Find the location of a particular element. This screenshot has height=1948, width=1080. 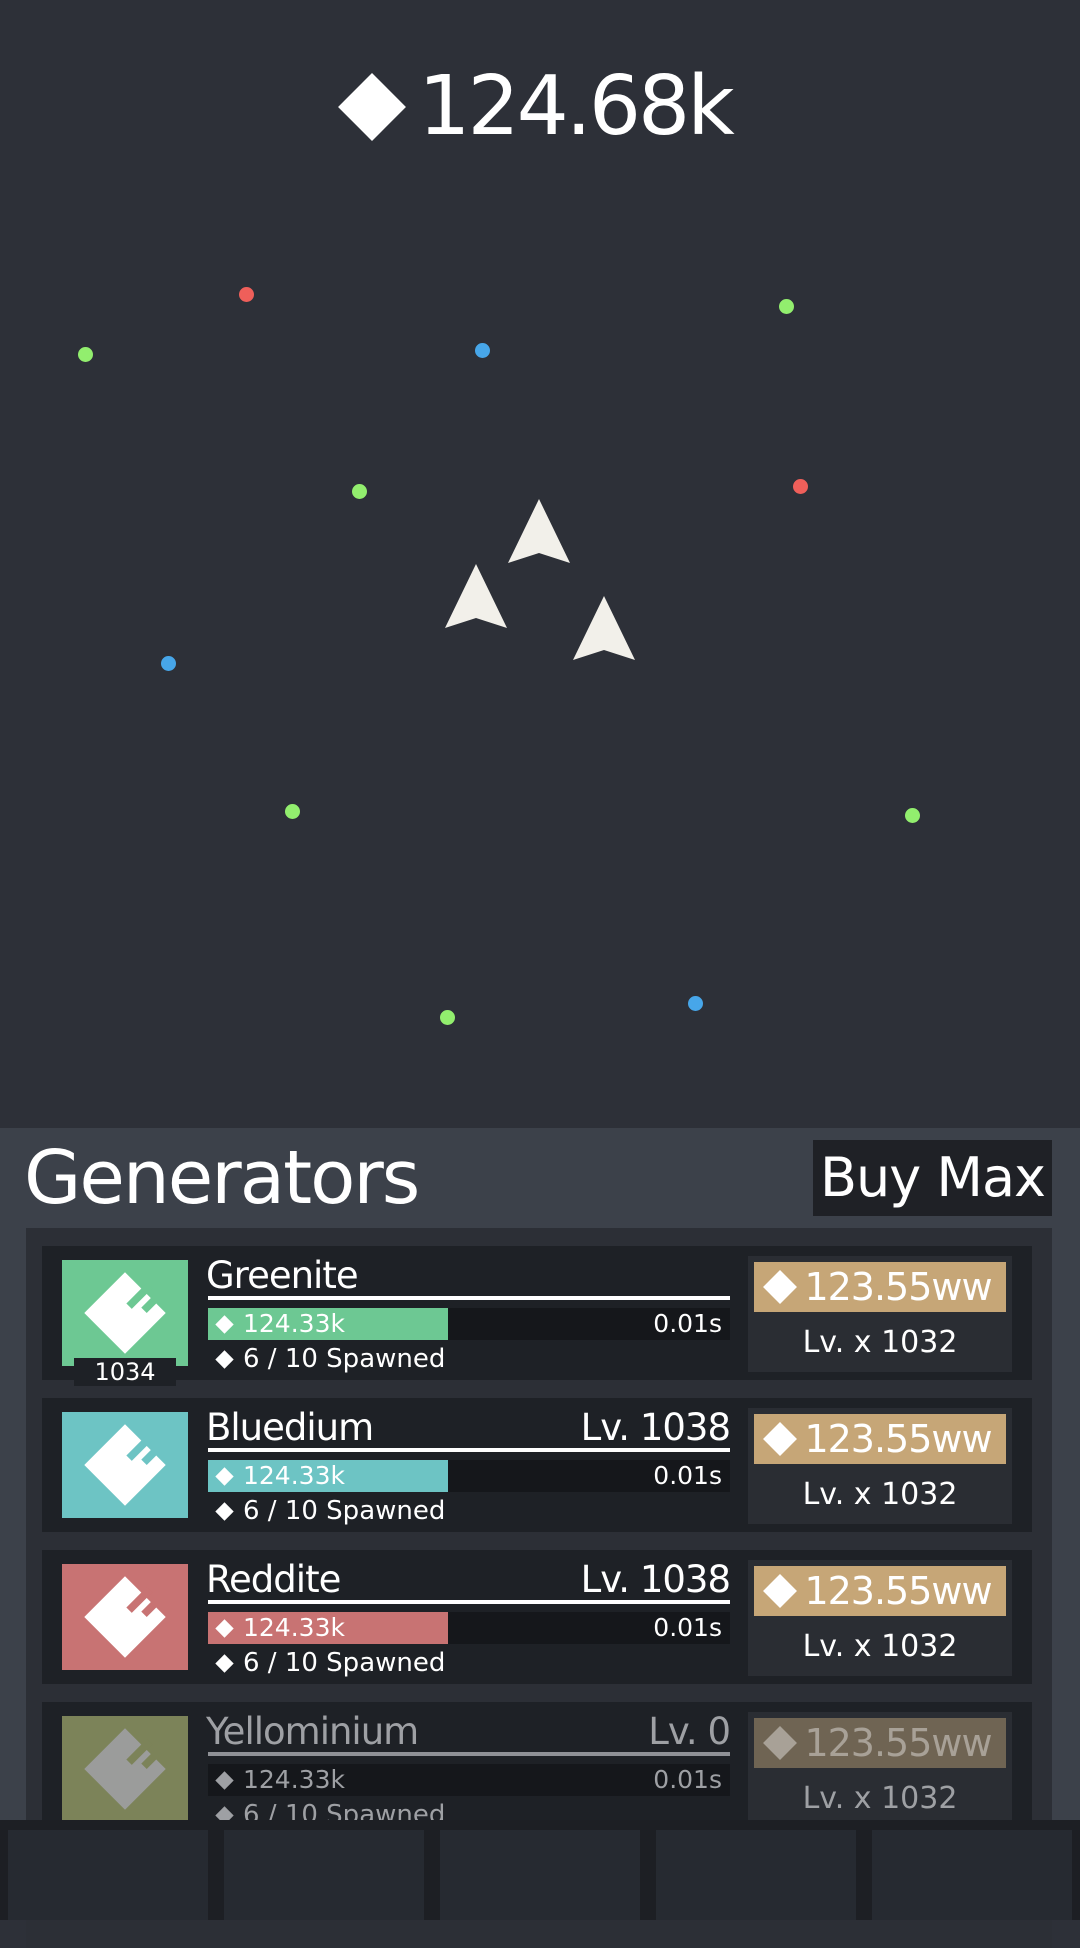

panel-title: Generators is located at coordinates (222, 1178).